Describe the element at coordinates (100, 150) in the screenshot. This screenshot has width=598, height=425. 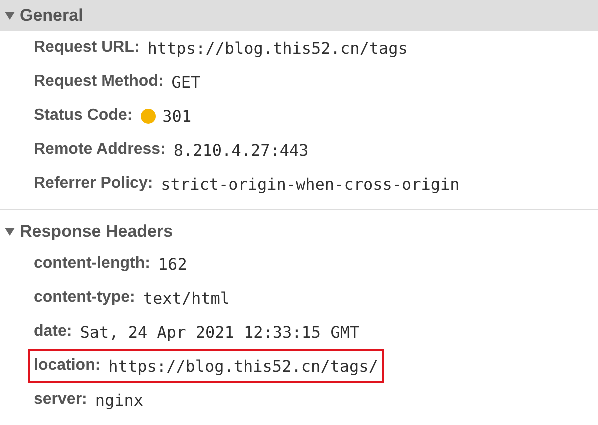
I see `header-name: Remote Address:` at that location.